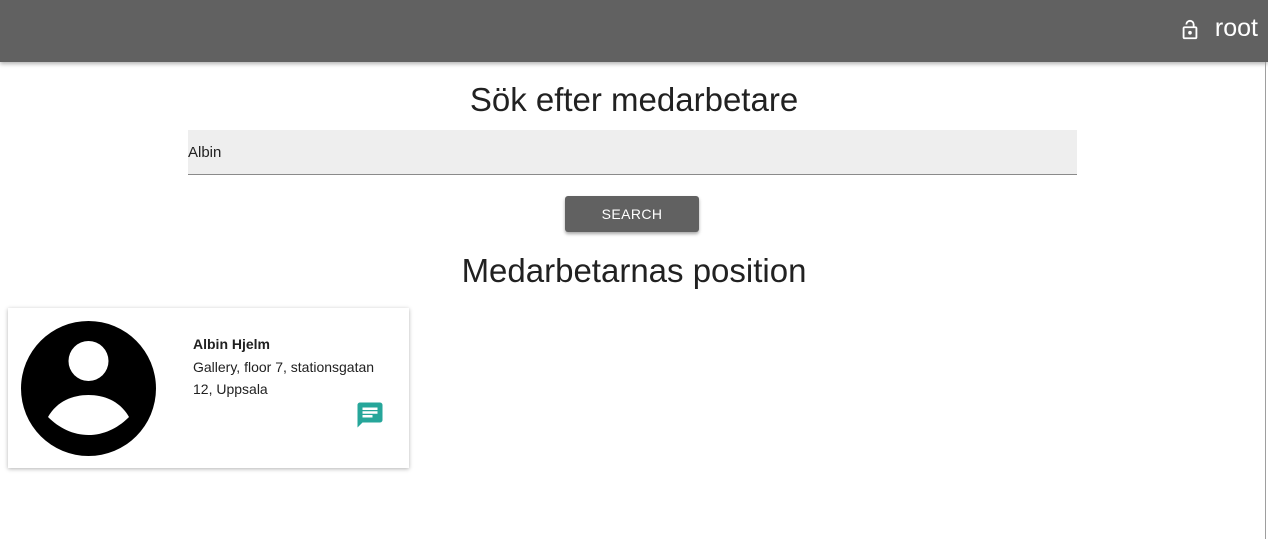 Image resolution: width=1268 pixels, height=539 pixels. I want to click on user-menu: root, so click(1218, 28).